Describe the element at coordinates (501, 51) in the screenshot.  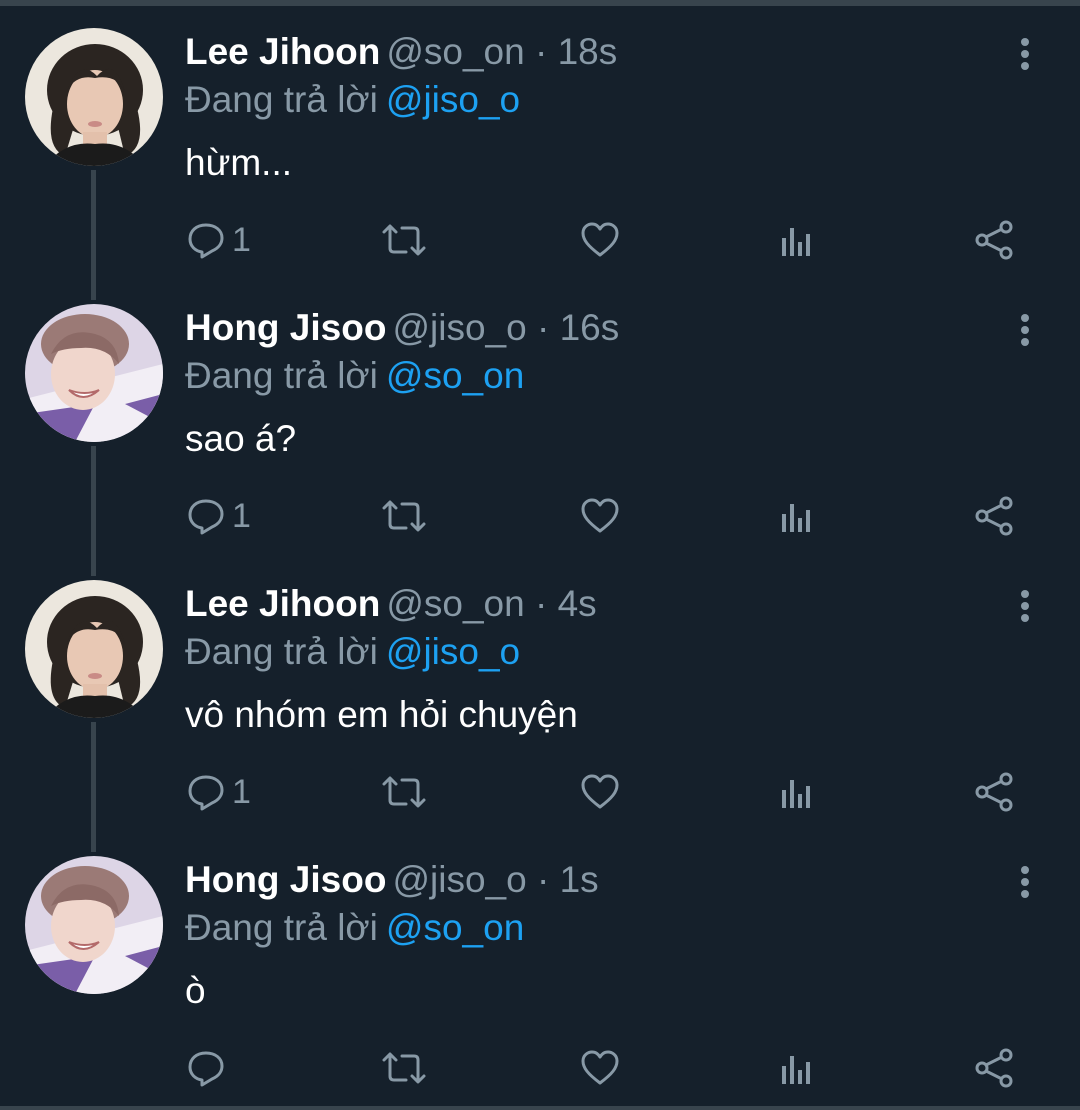
I see `handle: @so_on · 18s` at that location.